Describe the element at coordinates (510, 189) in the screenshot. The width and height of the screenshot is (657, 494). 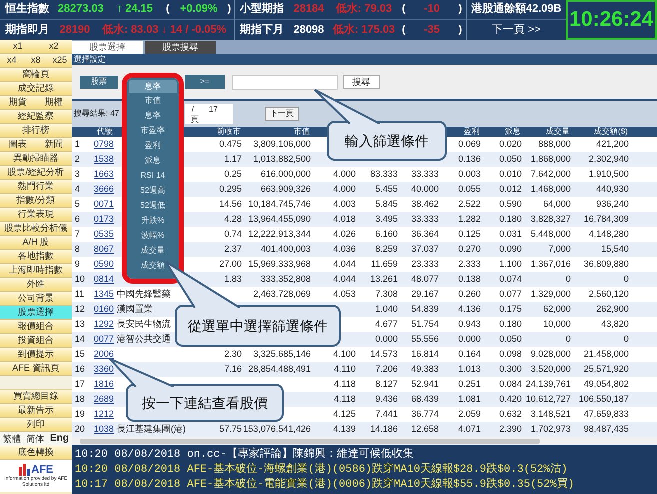
I see `table-cell-text: 0.012` at that location.